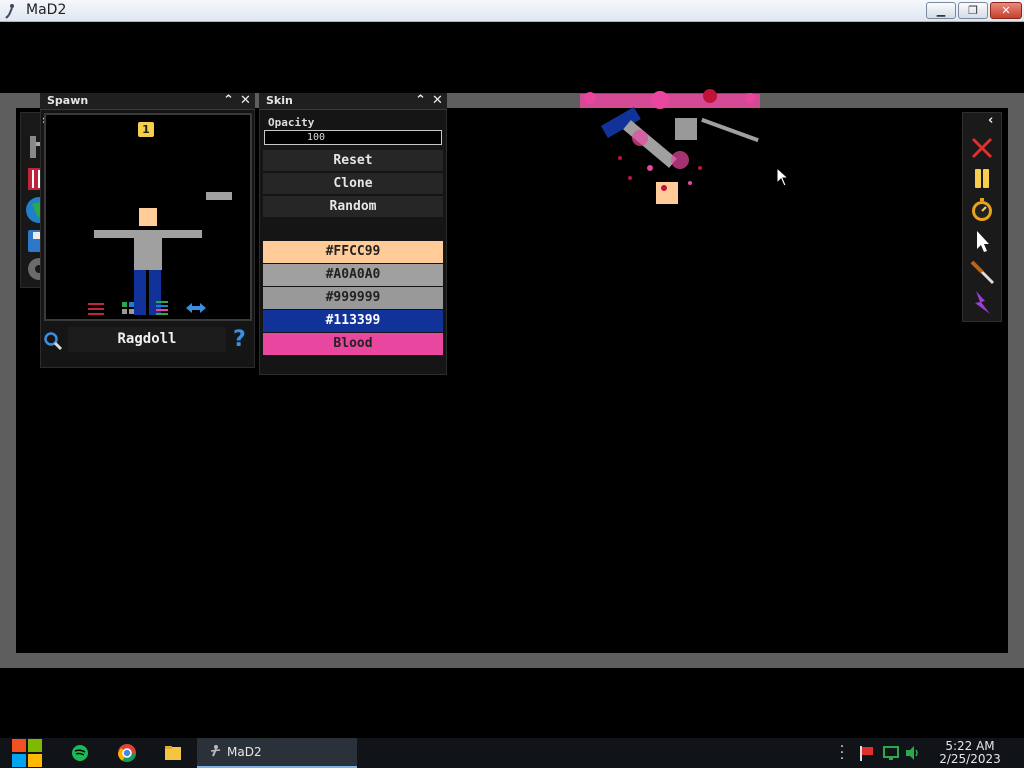 The width and height of the screenshot is (1024, 768). Describe the element at coordinates (353, 275) in the screenshot. I see `swatch-shirt: #A0A0A0` at that location.